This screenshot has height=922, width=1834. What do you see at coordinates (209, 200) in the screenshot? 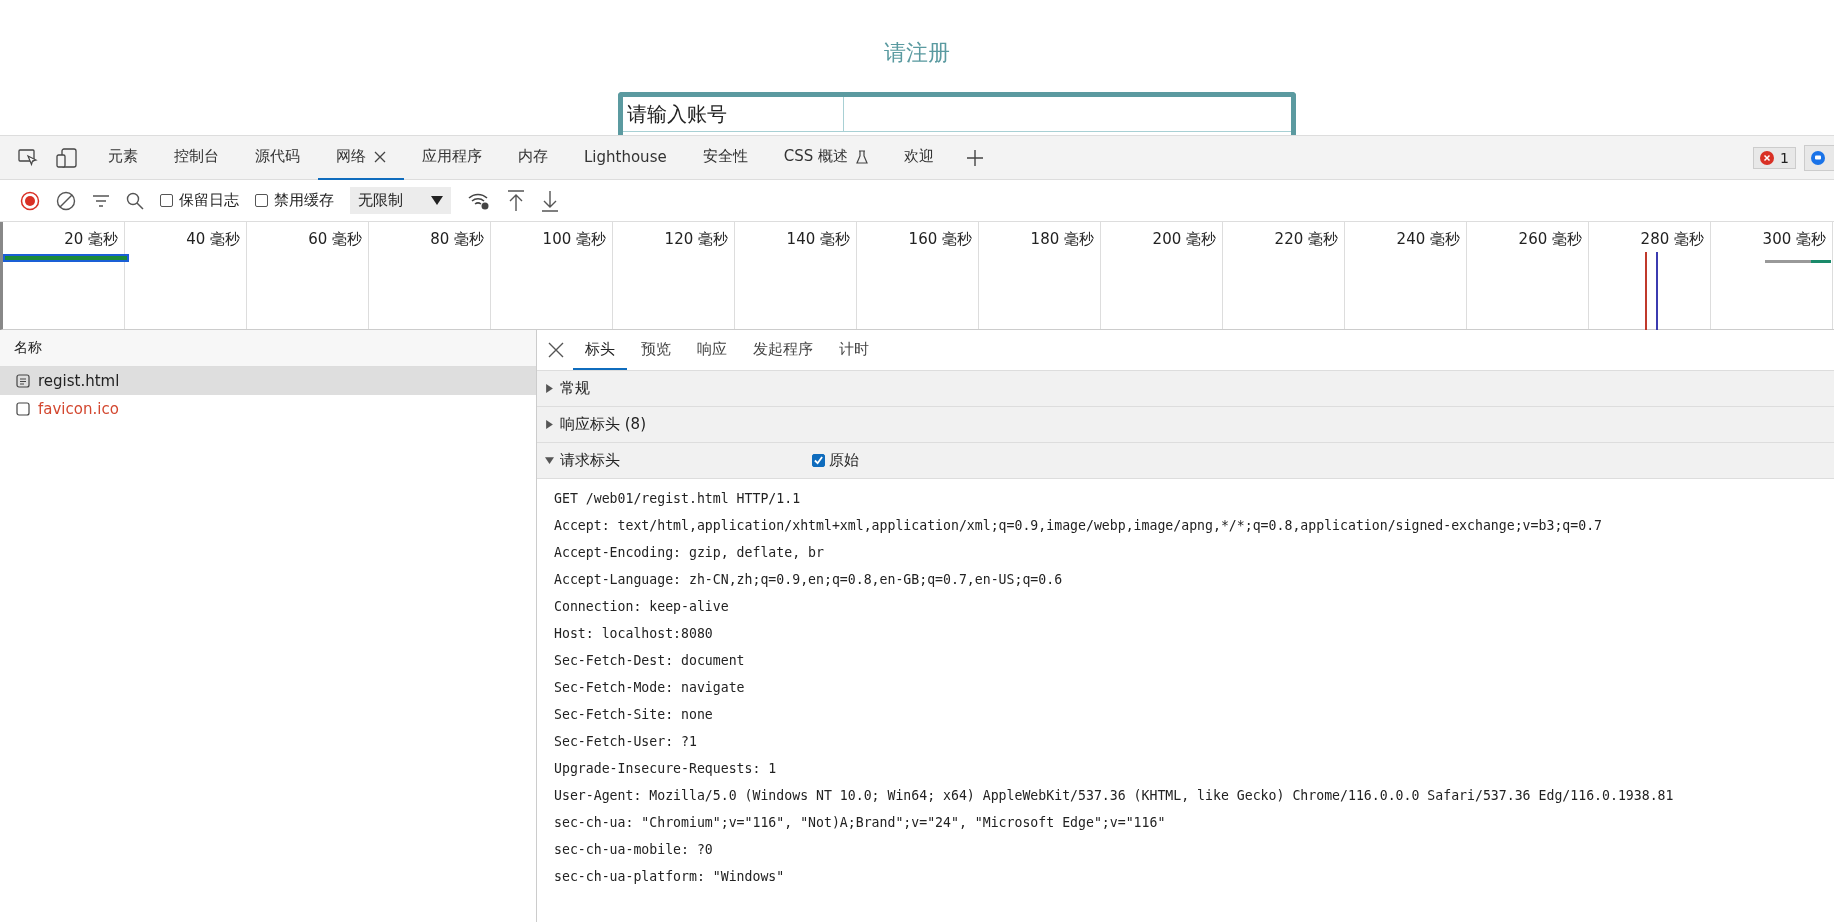
I see `checkbox-label: 保留日志` at bounding box center [209, 200].